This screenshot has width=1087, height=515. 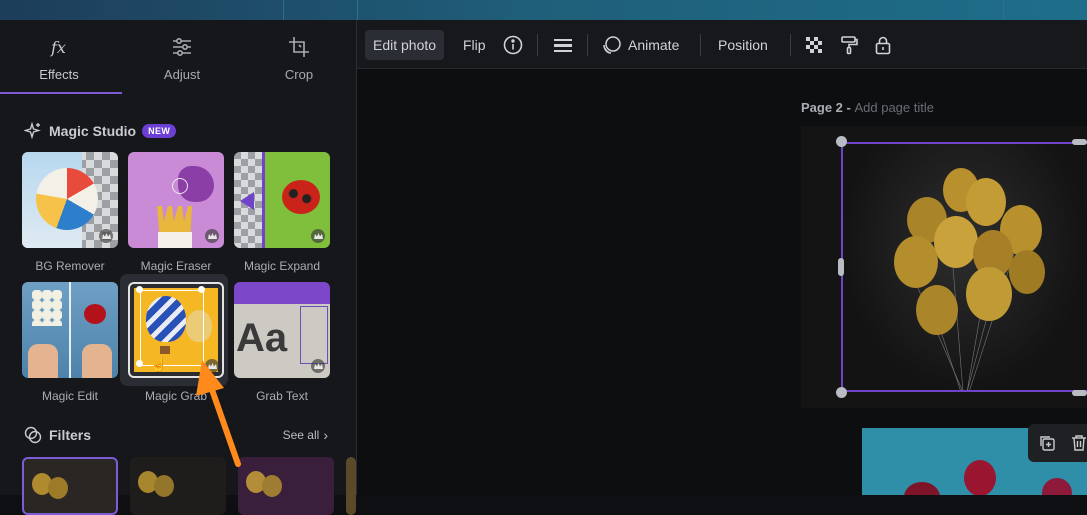 I want to click on transparency-icon, so click(x=814, y=45).